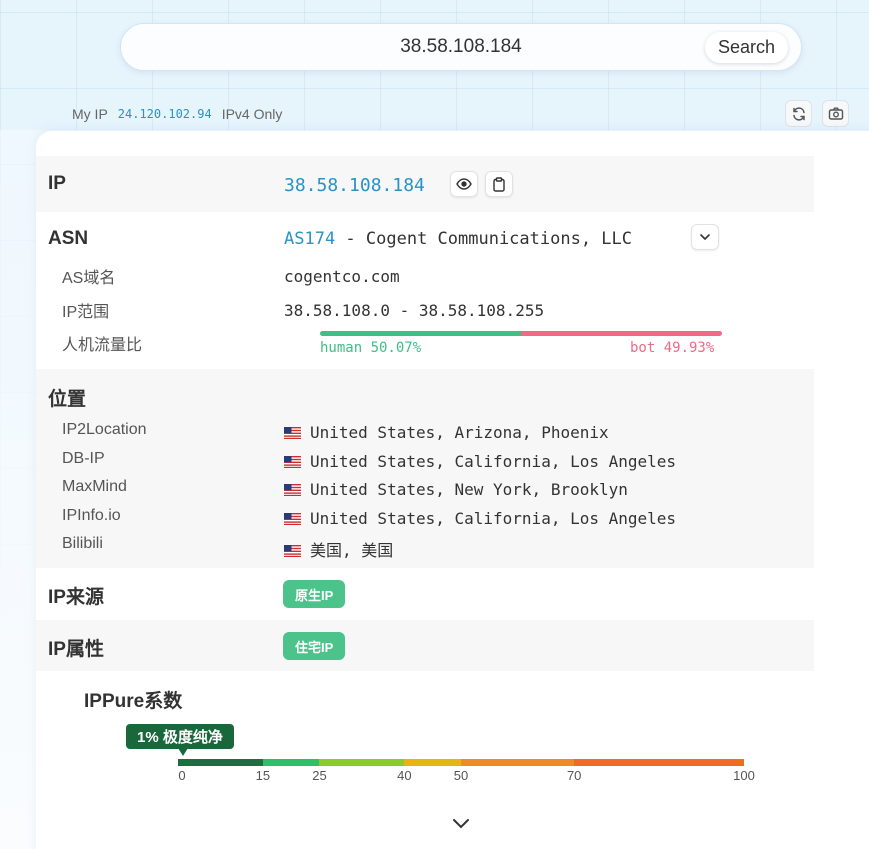 The height and width of the screenshot is (849, 869). I want to click on top-toolbar, so click(817, 113).